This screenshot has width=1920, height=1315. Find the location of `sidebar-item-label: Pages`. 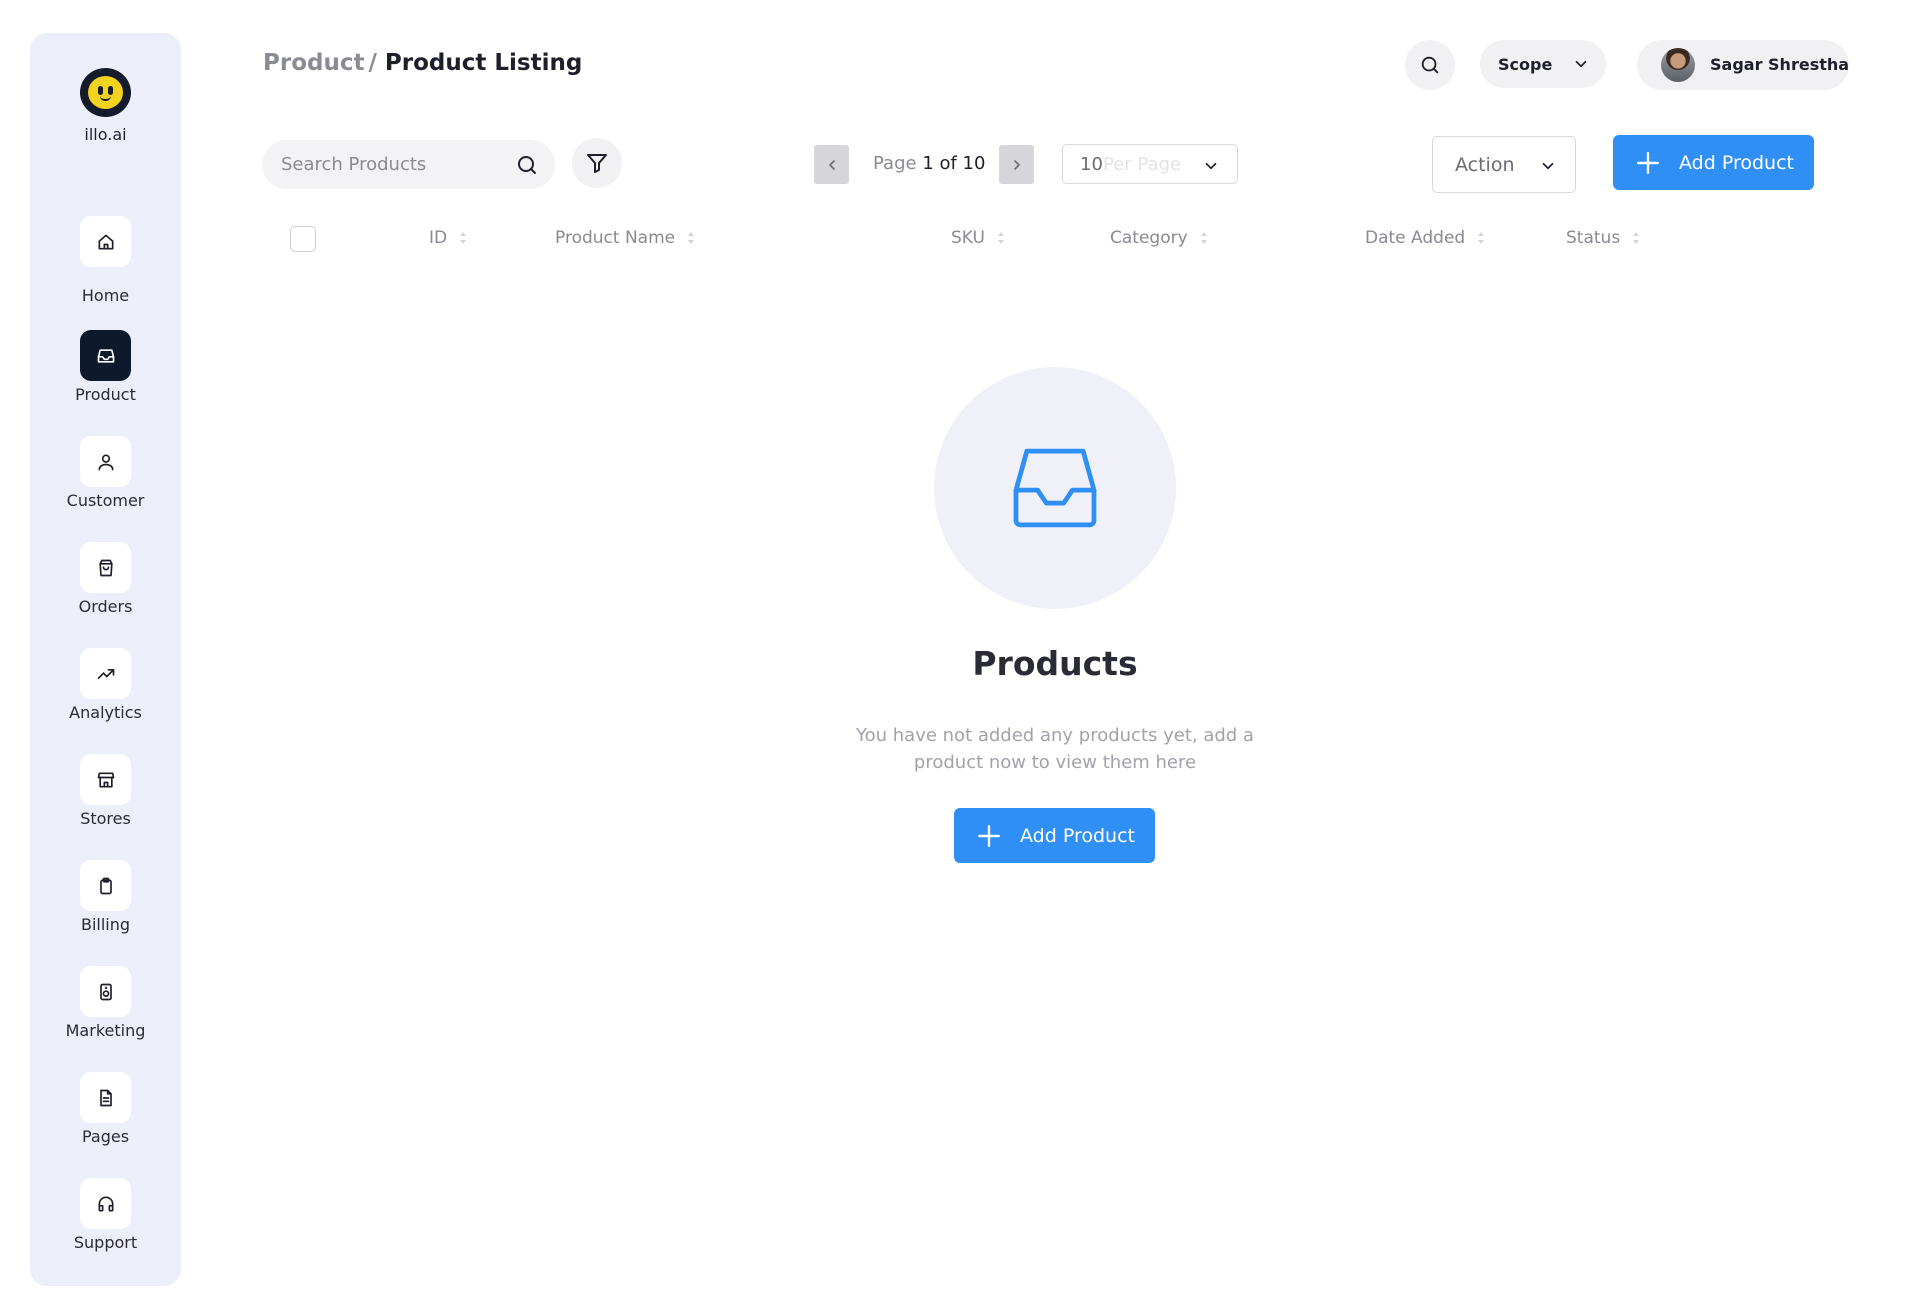

sidebar-item-label: Pages is located at coordinates (105, 1136).